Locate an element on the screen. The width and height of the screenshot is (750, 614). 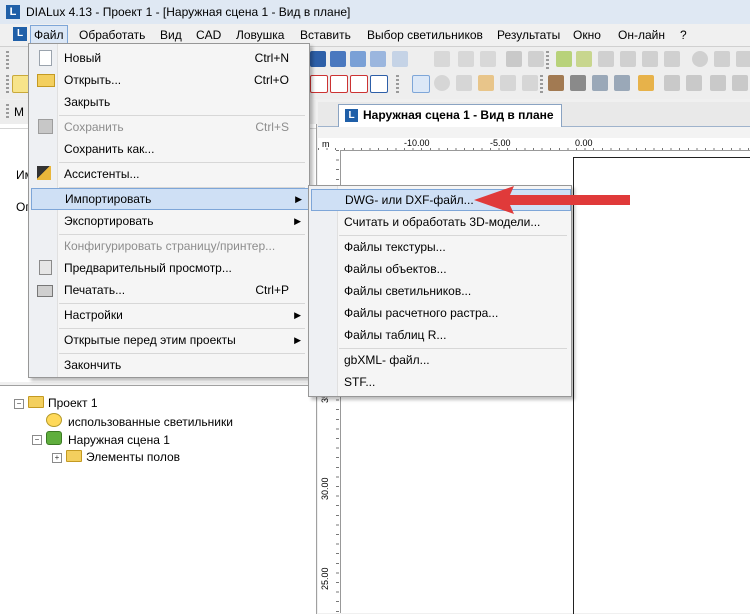
file-menu-recent-projects: Открытые перед этим проекты ▶ is located at coordinates (169, 340).